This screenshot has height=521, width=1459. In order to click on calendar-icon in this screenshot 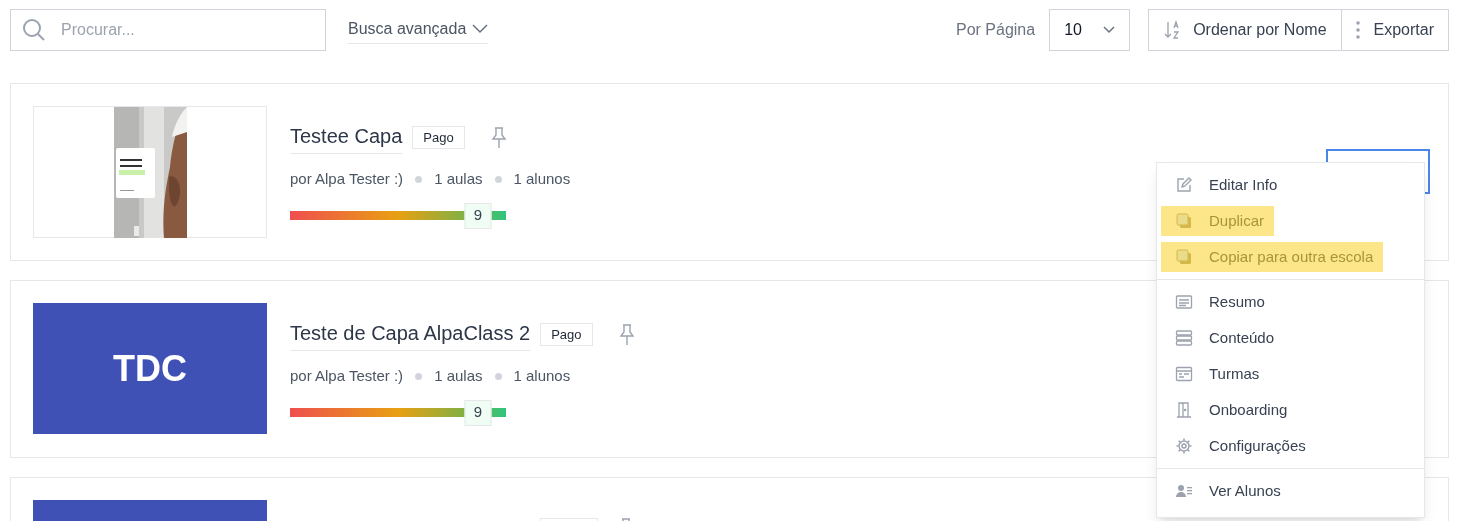, I will do `click(1184, 374)`.